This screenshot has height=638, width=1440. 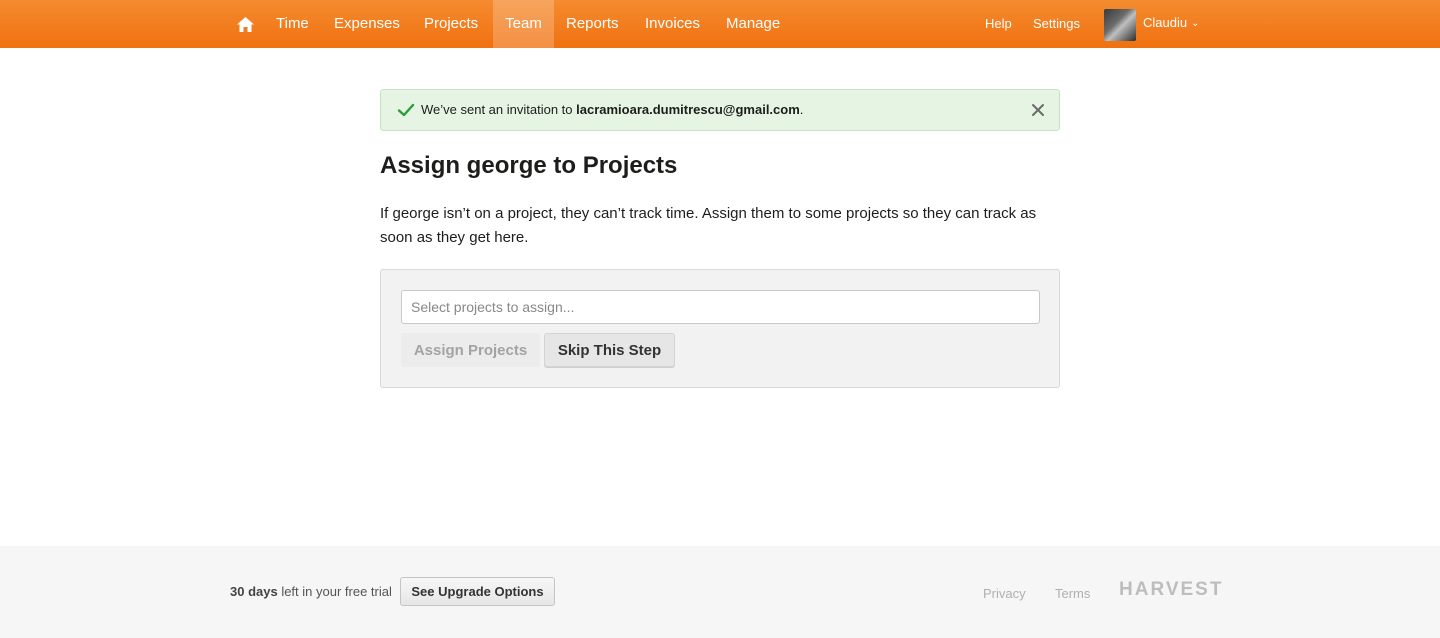 What do you see at coordinates (1004, 592) in the screenshot?
I see `privacy-link: Privacy` at bounding box center [1004, 592].